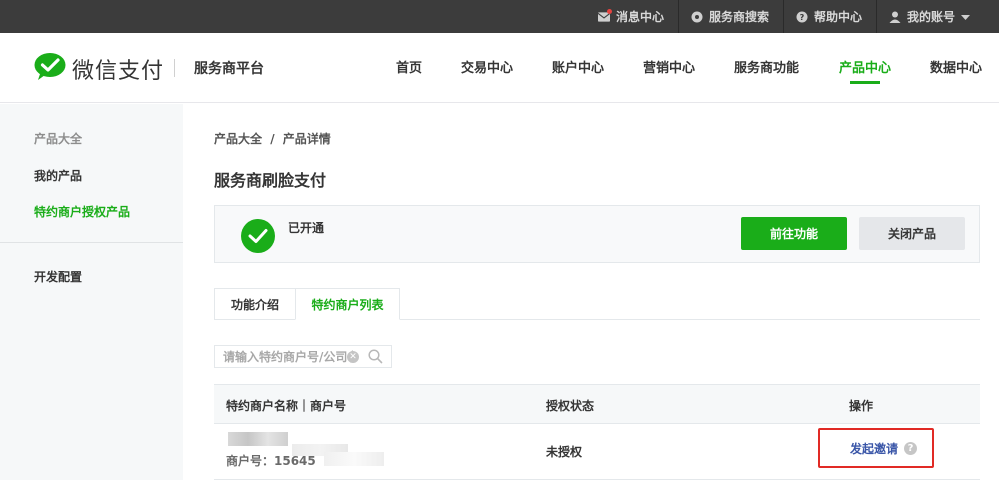 This screenshot has width=999, height=480. I want to click on nav-product-center: 产品中心, so click(865, 66).